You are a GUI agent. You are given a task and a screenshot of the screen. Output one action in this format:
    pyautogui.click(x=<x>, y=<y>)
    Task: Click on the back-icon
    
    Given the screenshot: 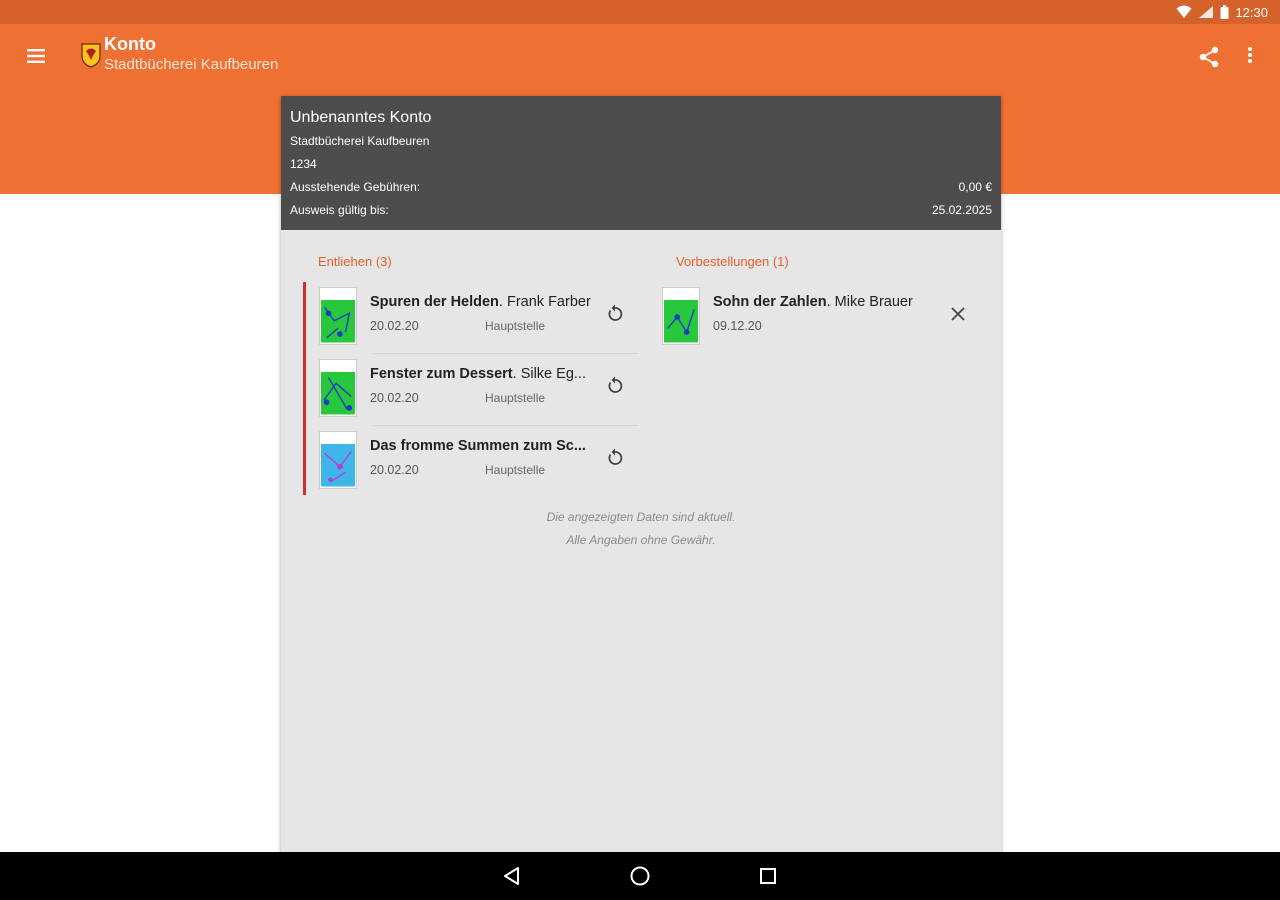 What is the action you would take?
    pyautogui.click(x=511, y=876)
    